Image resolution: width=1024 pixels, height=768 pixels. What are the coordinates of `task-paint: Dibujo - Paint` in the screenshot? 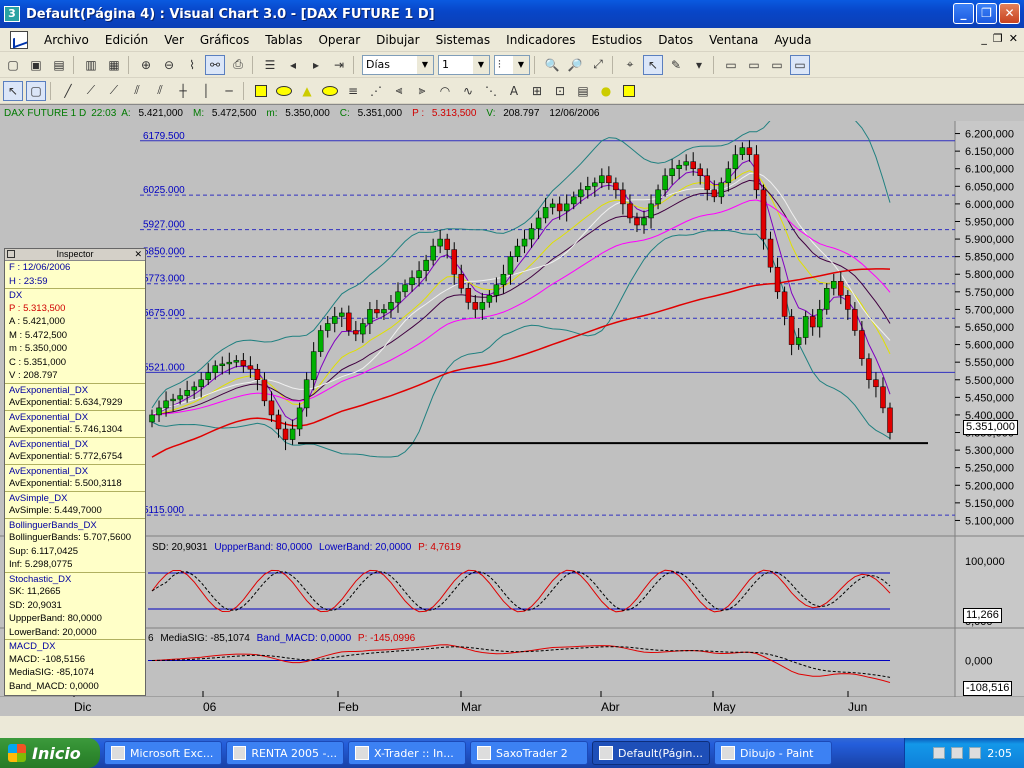 It's located at (773, 753).